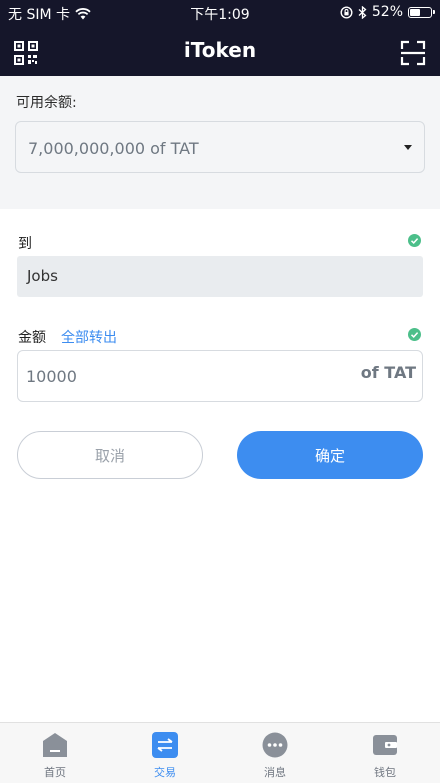 This screenshot has height=783, width=440. I want to click on scan-icon, so click(413, 53).